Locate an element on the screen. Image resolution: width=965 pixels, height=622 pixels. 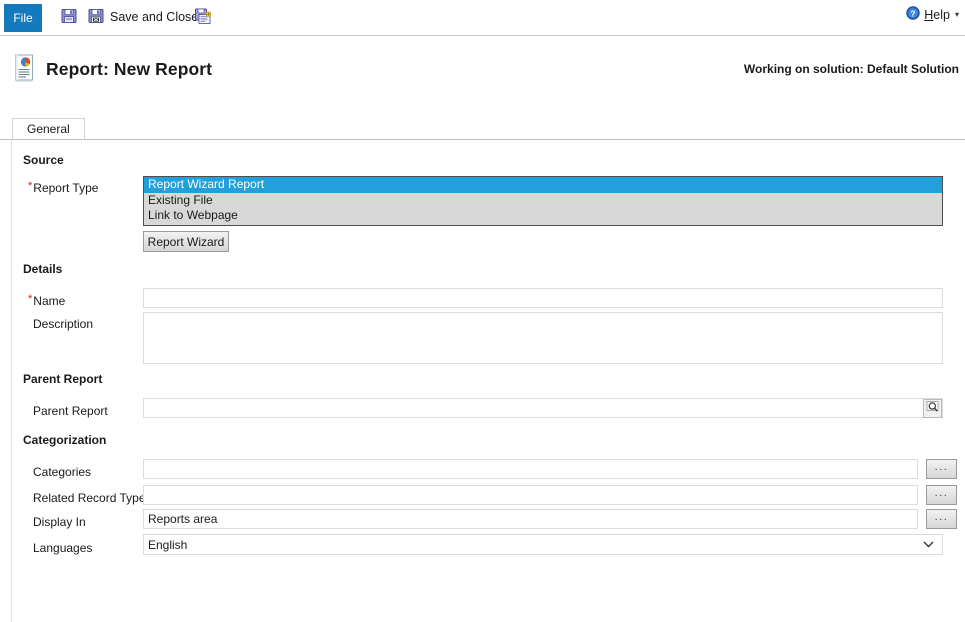
report-type-label-text: Report Type is located at coordinates (66, 188).